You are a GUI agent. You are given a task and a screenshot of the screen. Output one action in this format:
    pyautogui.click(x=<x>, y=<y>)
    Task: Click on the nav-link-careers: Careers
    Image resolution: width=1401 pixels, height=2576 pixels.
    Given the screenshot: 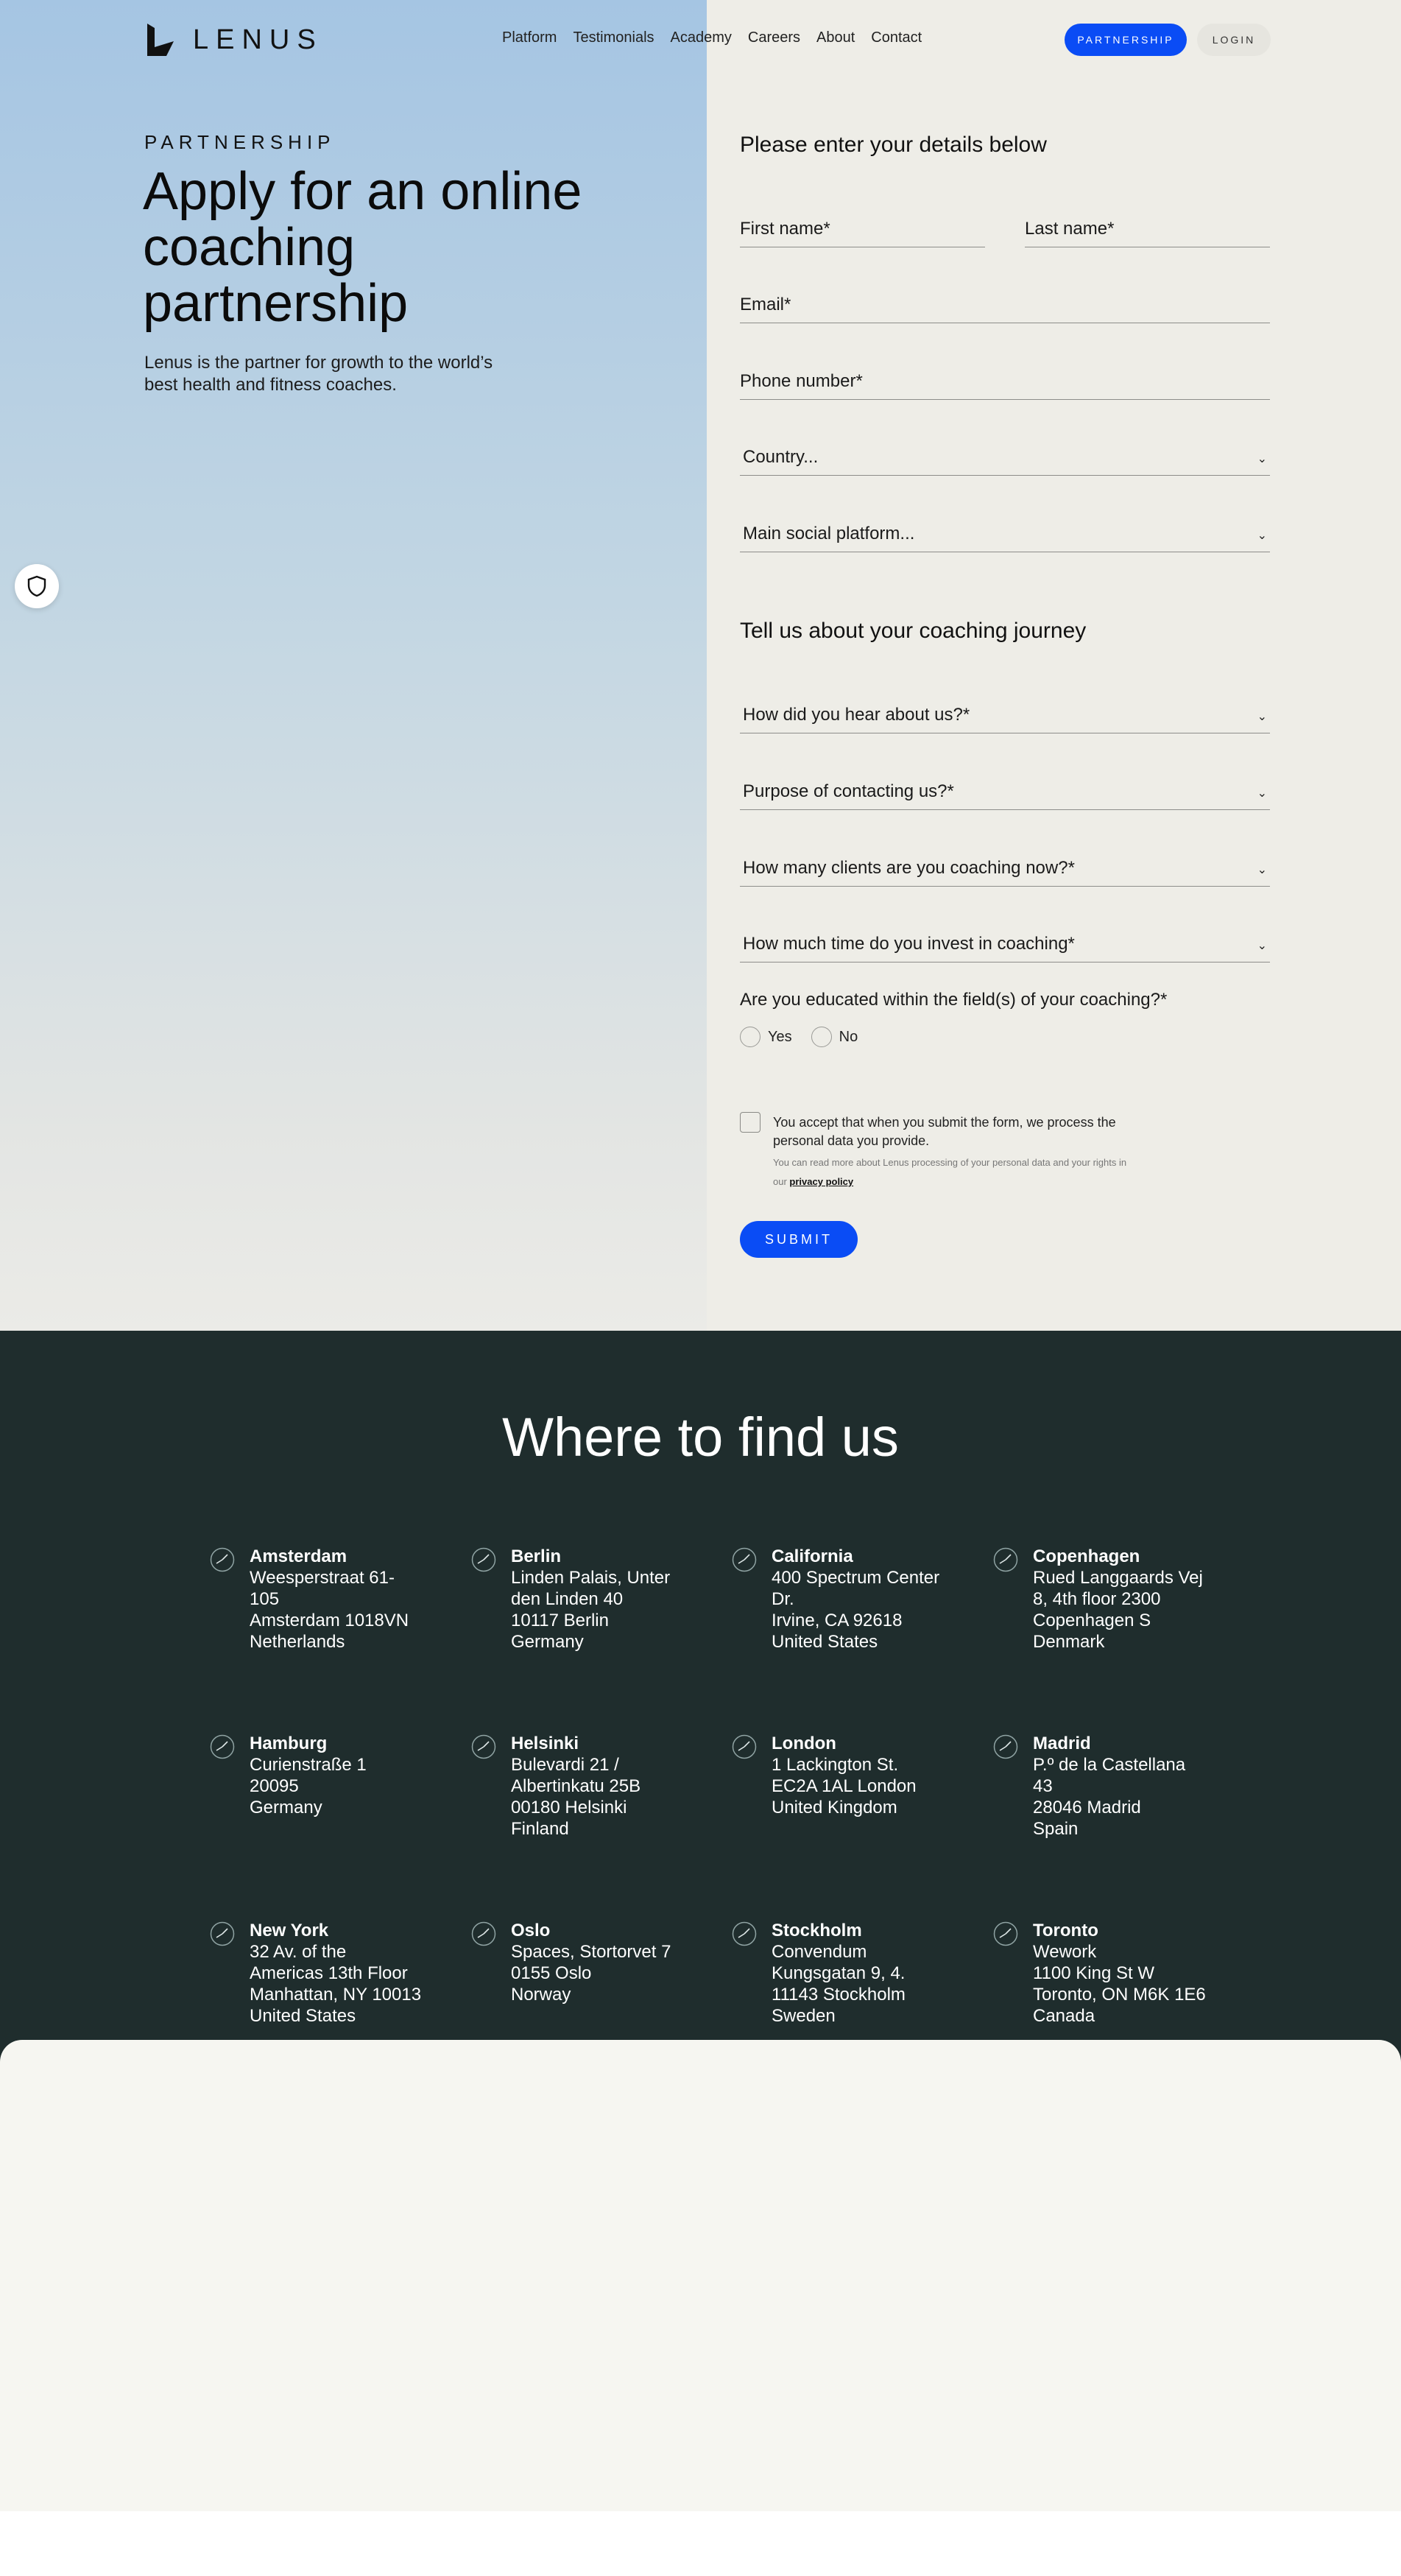 What is the action you would take?
    pyautogui.click(x=774, y=37)
    